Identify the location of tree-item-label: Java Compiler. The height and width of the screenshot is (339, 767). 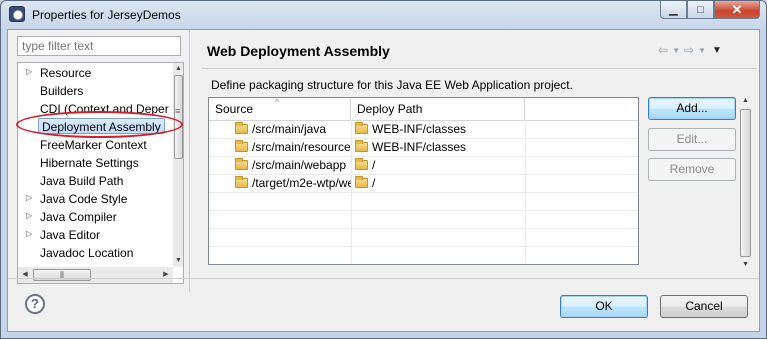
(78, 217).